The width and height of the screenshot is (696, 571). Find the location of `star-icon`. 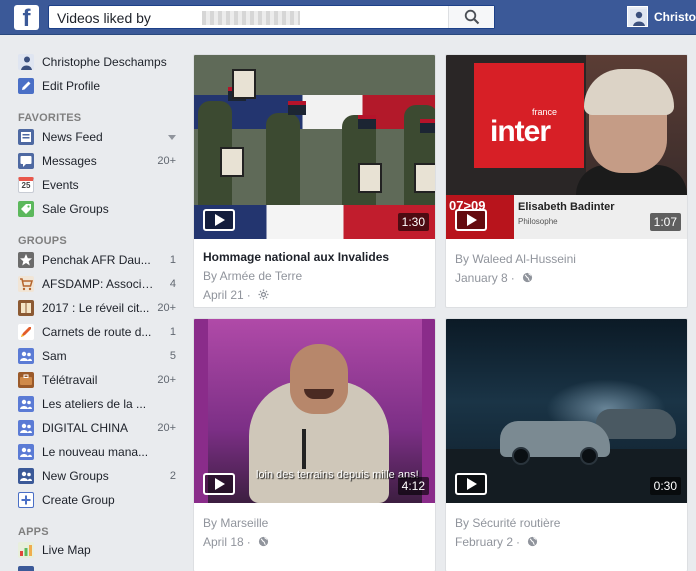

star-icon is located at coordinates (26, 260).